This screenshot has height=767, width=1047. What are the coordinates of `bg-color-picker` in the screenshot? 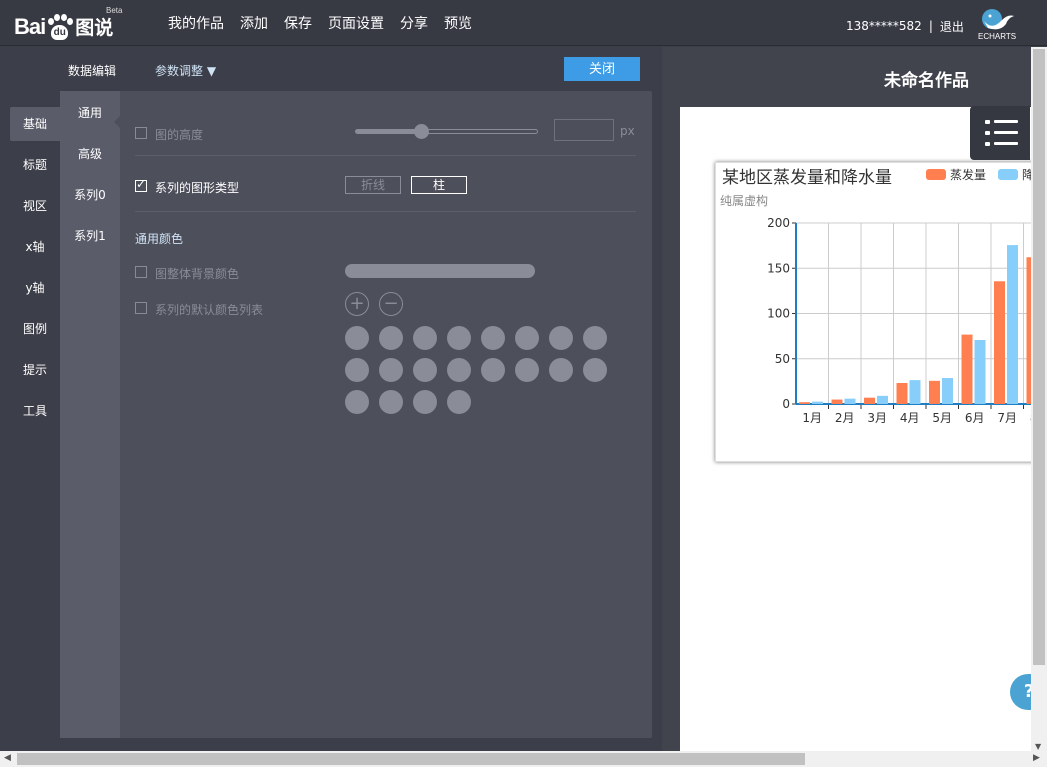 It's located at (440, 271).